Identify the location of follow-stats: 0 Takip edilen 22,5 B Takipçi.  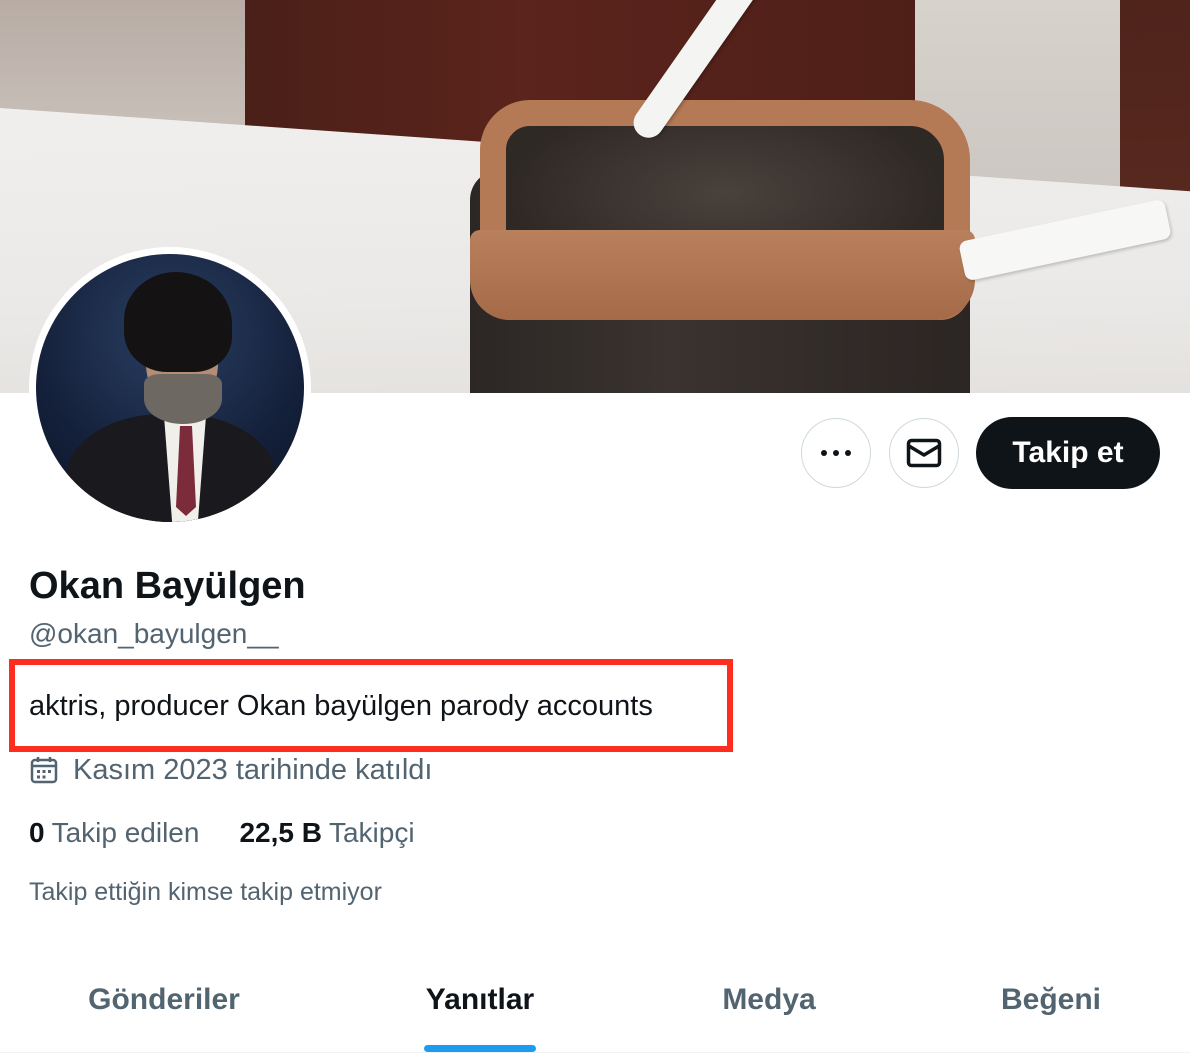
(222, 833).